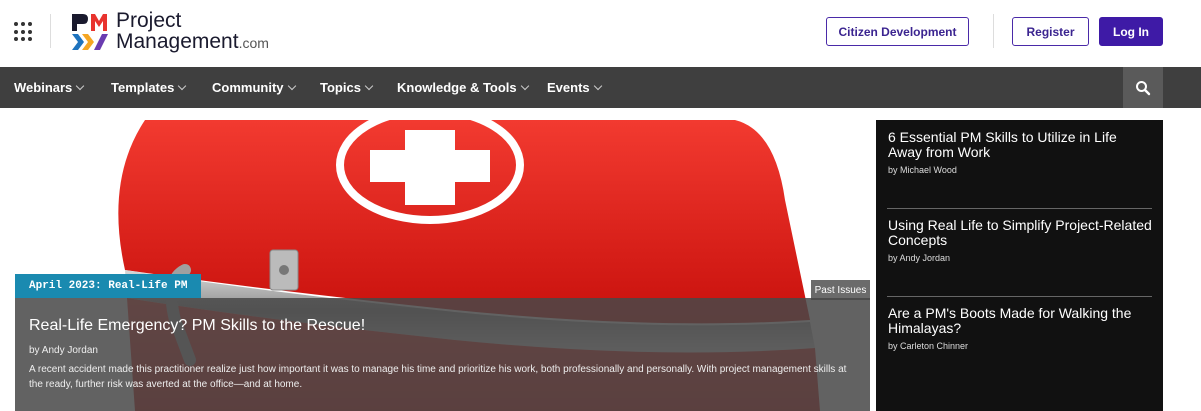 This screenshot has width=1201, height=411. Describe the element at coordinates (63, 350) in the screenshot. I see `hero-author: by Andy Jordan` at that location.